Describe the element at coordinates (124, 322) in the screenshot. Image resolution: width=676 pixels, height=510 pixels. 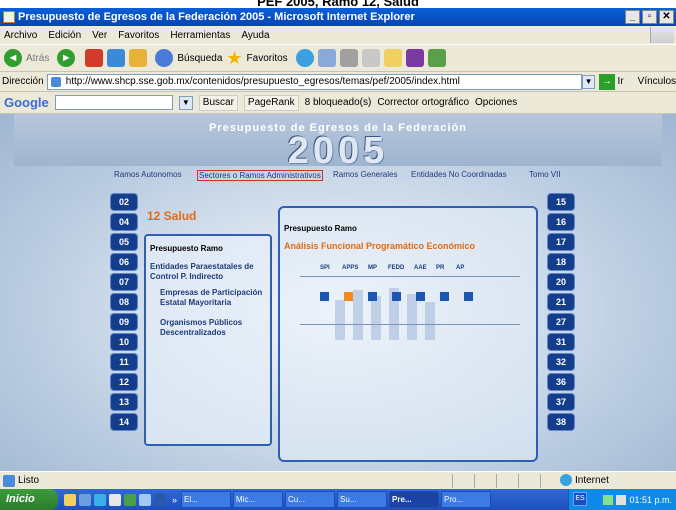
I see `ramo-button: 09` at that location.